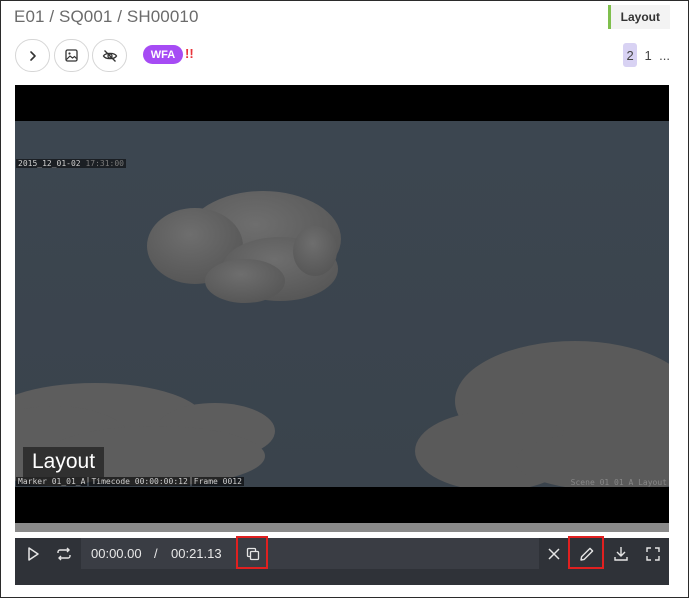 This screenshot has width=689, height=598. I want to click on next-button, so click(32, 55).